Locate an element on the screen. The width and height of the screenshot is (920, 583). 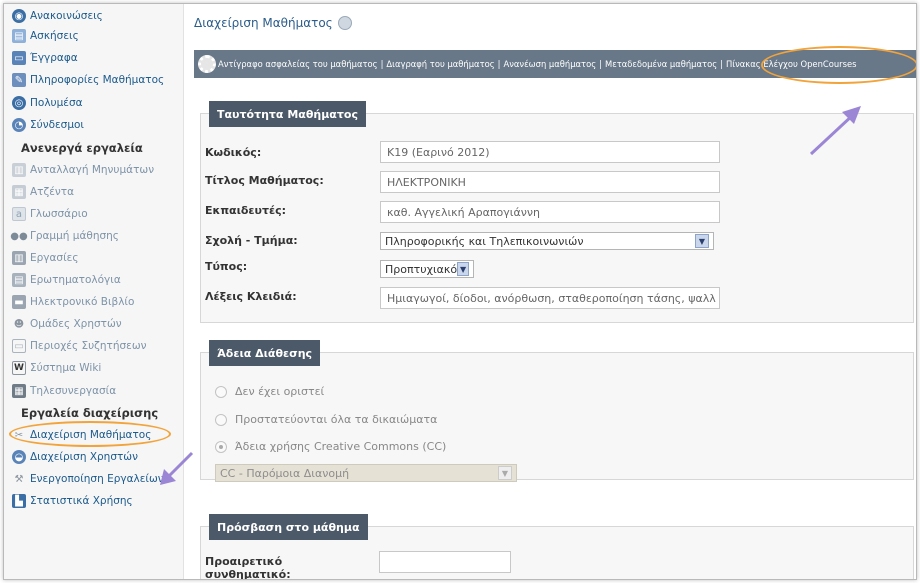
school-select: Πληροφορικής και Τηλεπικοινωνιών ▼ is located at coordinates (547, 241).